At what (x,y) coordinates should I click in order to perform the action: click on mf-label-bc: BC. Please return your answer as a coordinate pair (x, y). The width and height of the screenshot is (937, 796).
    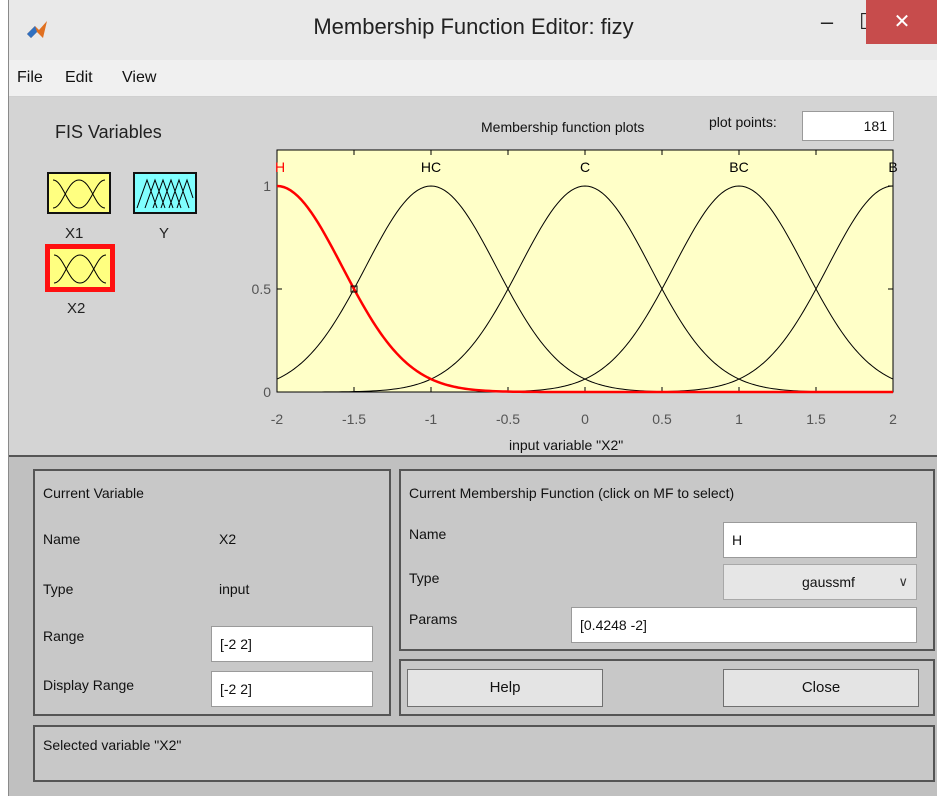
    Looking at the image, I should click on (738, 167).